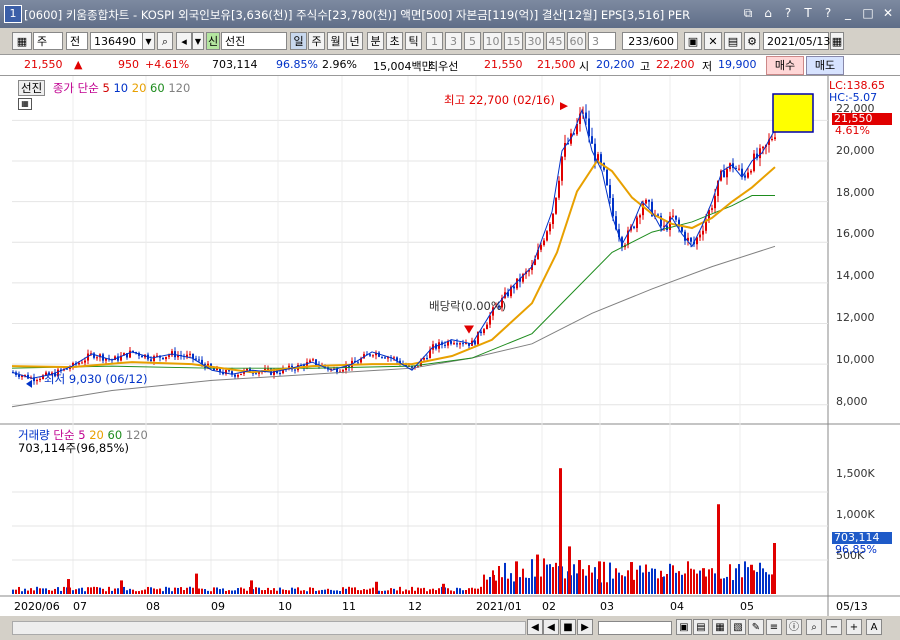  What do you see at coordinates (513, 41) in the screenshot?
I see `minute-15-button: 15` at bounding box center [513, 41].